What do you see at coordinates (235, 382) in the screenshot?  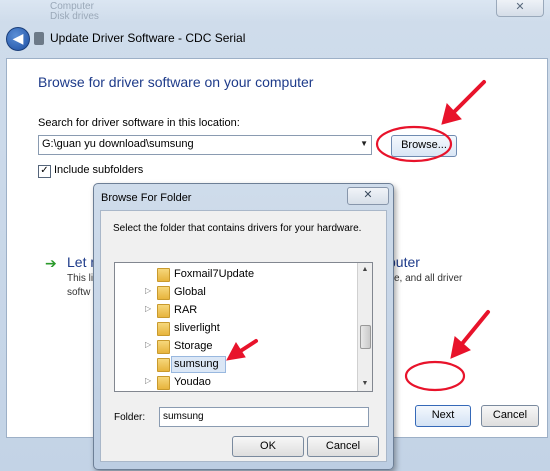 I see `tree-item: ▷ Youdao` at bounding box center [235, 382].